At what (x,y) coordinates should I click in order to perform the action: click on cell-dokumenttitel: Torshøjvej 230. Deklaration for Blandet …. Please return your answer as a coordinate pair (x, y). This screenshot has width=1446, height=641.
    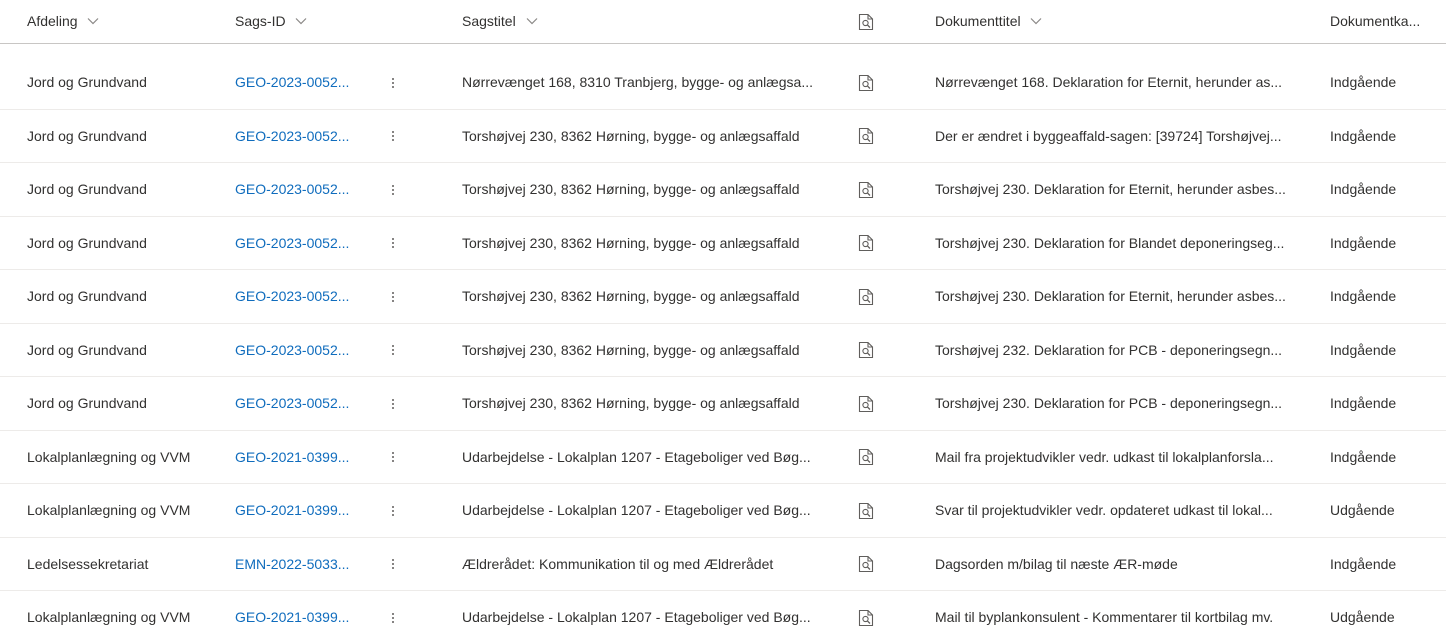
    Looking at the image, I should click on (1110, 242).